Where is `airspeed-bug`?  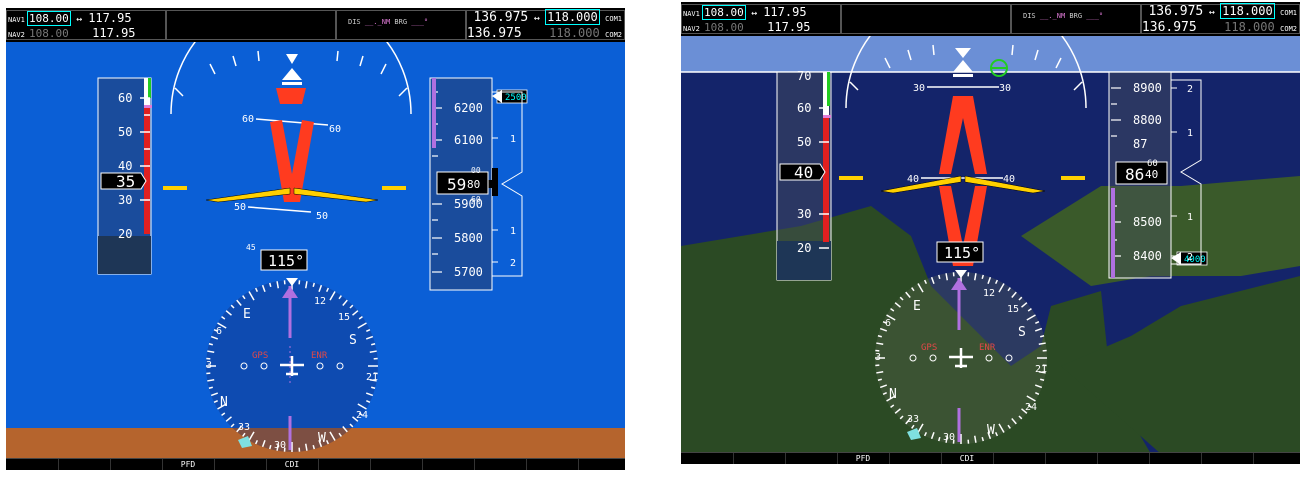 airspeed-bug is located at coordinates (827, 116).